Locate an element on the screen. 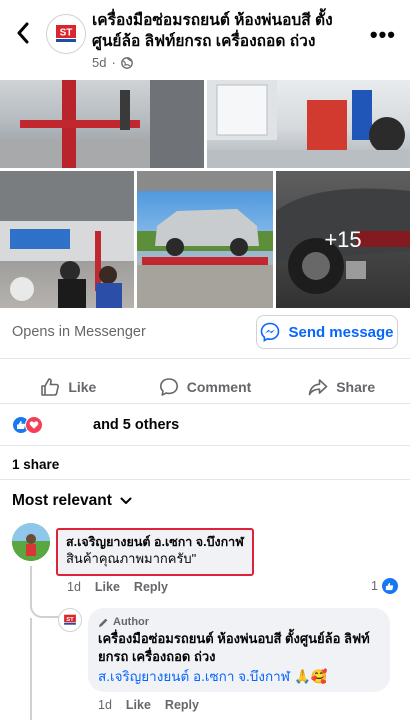  post-meta: 5d · is located at coordinates (112, 62).